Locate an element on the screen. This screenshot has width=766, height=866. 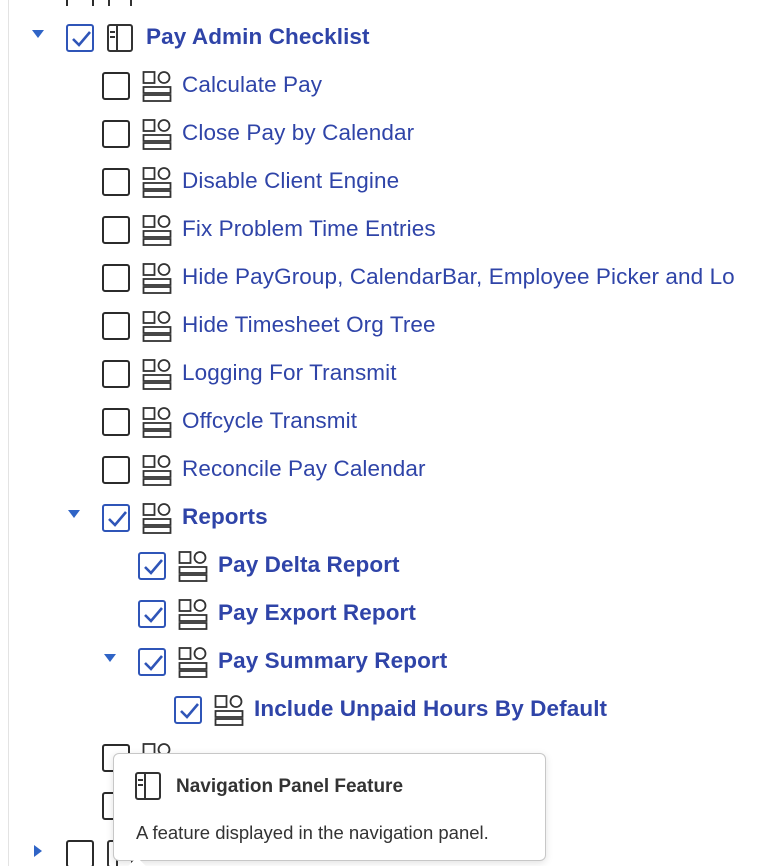
tree-row-clipped-top is located at coordinates (81, 3).